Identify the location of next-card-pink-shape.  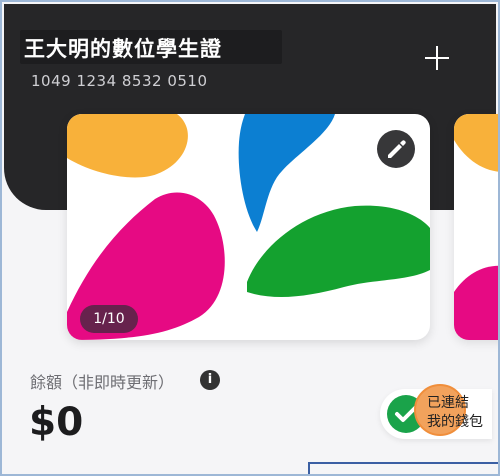
(477, 302).